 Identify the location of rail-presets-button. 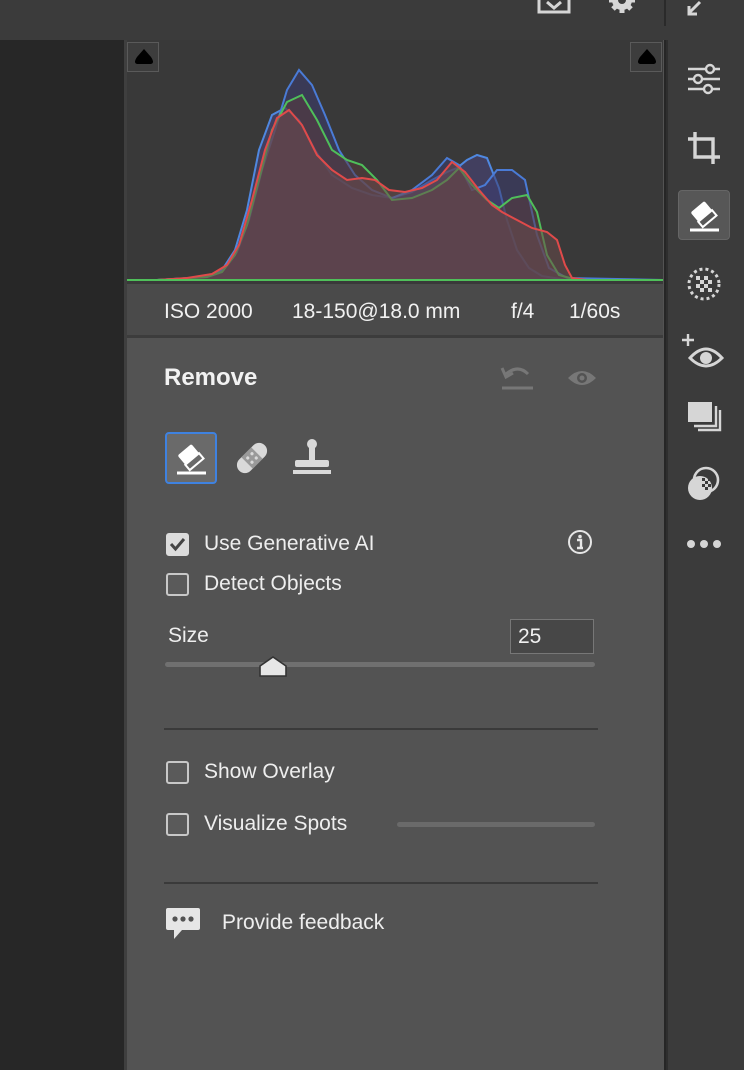
(704, 417).